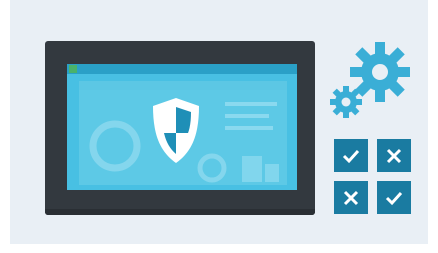 The height and width of the screenshot is (253, 438). I want to click on ghost-ring, so click(115, 146).